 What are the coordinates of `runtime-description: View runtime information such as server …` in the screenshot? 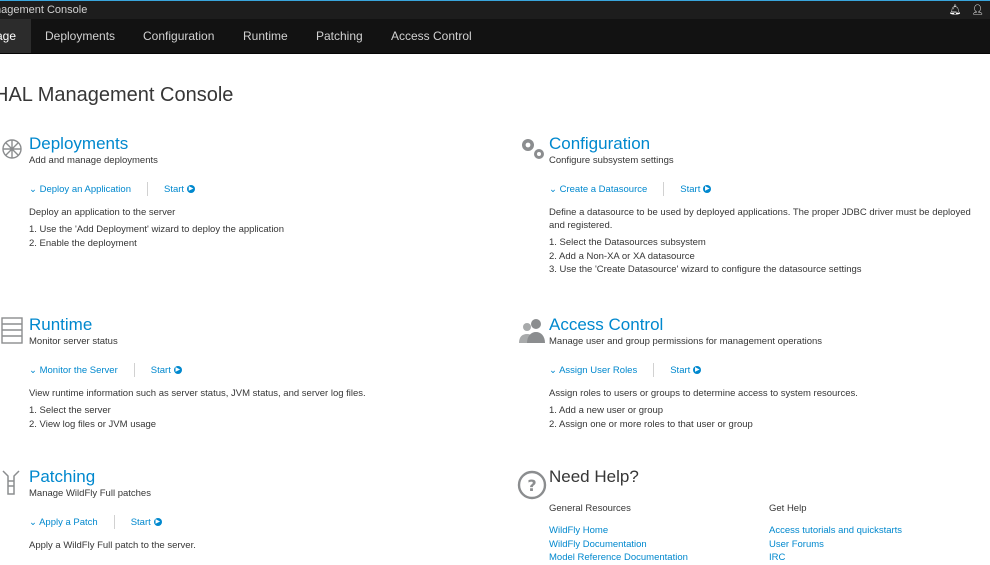 It's located at (197, 393).